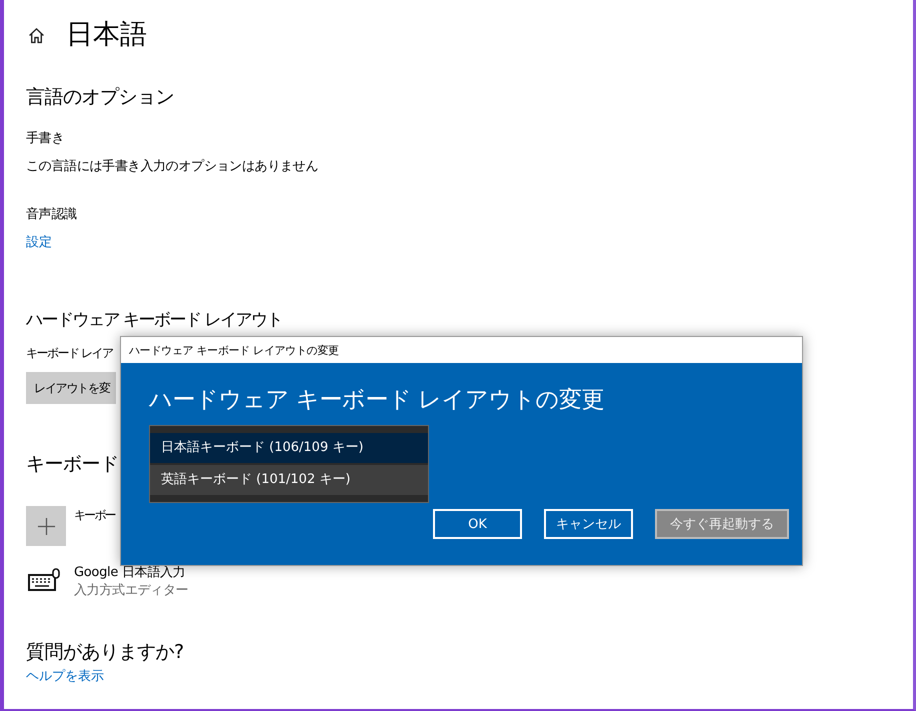 This screenshot has width=916, height=711. What do you see at coordinates (172, 167) in the screenshot?
I see `handwriting-text: この言語には手書き入力のオプションはありません` at bounding box center [172, 167].